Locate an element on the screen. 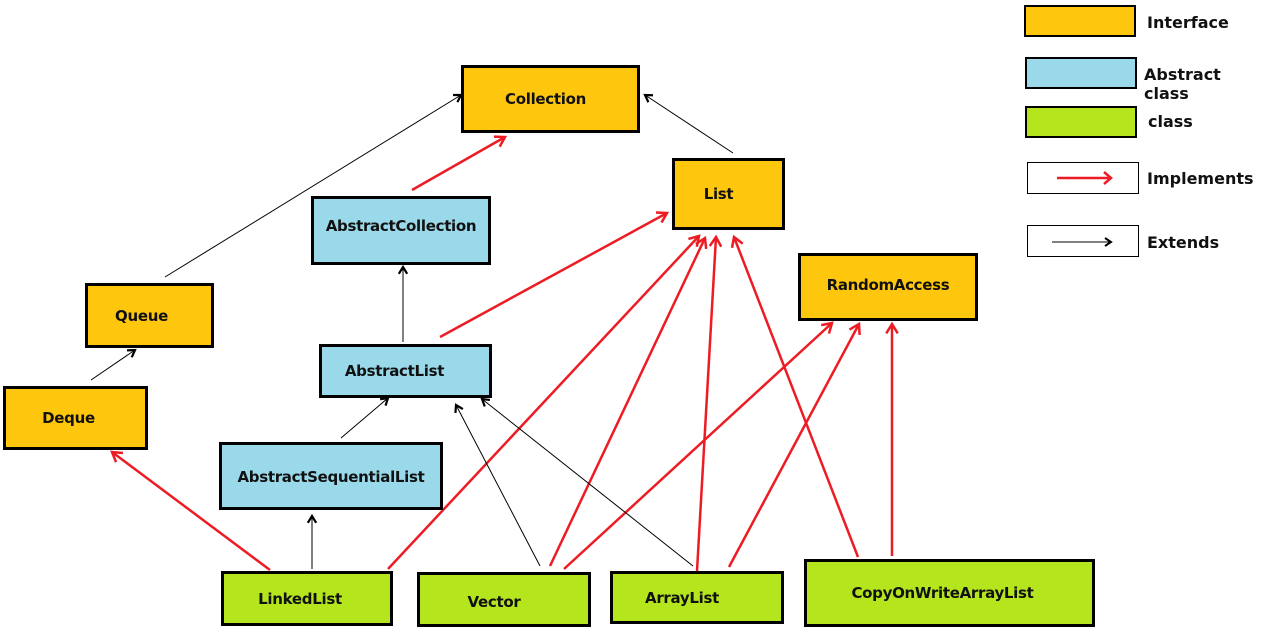 Image resolution: width=1264 pixels, height=630 pixels. node-random-access: RandomAccess is located at coordinates (888, 287).